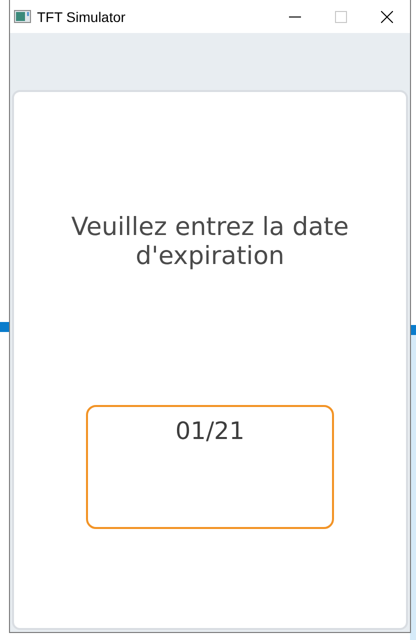 This screenshot has width=416, height=640. I want to click on background-panel, so click(5, 327).